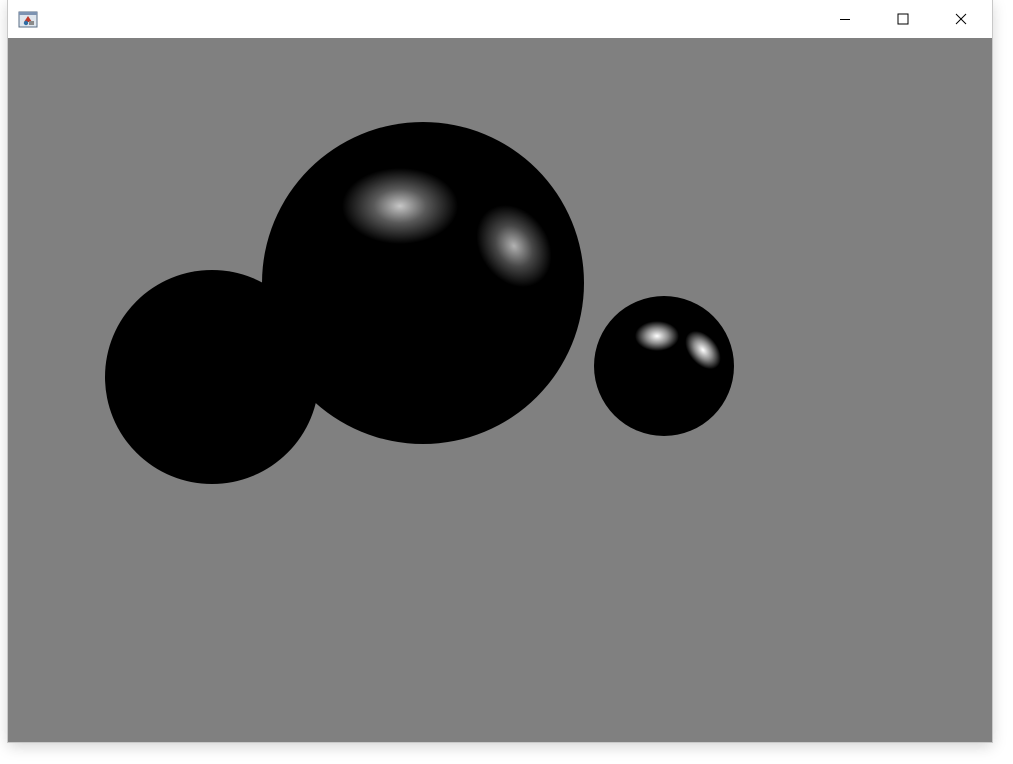 The height and width of the screenshot is (764, 1013). I want to click on minimize-icon, so click(845, 19).